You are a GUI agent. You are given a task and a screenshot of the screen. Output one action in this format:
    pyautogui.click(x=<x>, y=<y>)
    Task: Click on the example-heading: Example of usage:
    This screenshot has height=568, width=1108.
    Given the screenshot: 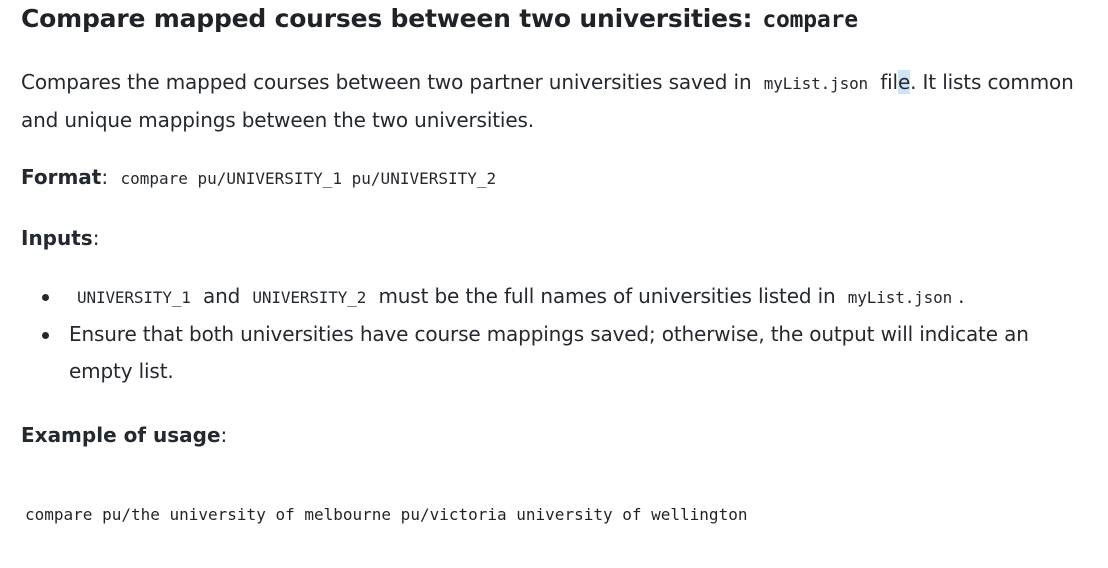 What is the action you would take?
    pyautogui.click(x=124, y=435)
    